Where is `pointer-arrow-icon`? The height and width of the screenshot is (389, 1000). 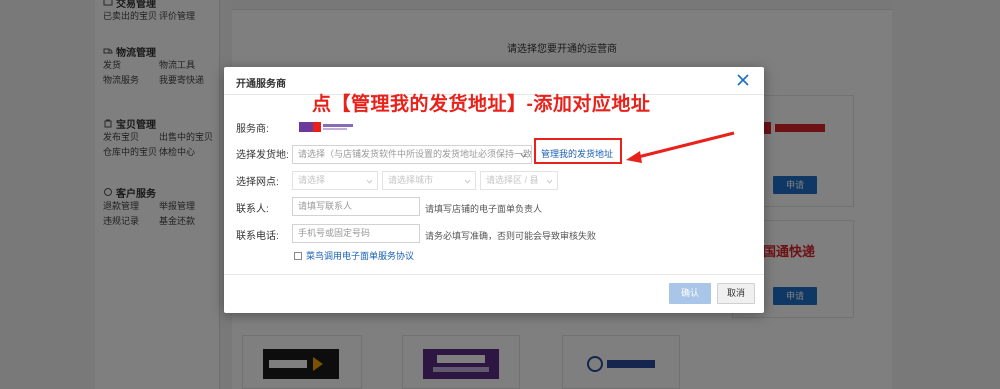 pointer-arrow-icon is located at coordinates (680, 147).